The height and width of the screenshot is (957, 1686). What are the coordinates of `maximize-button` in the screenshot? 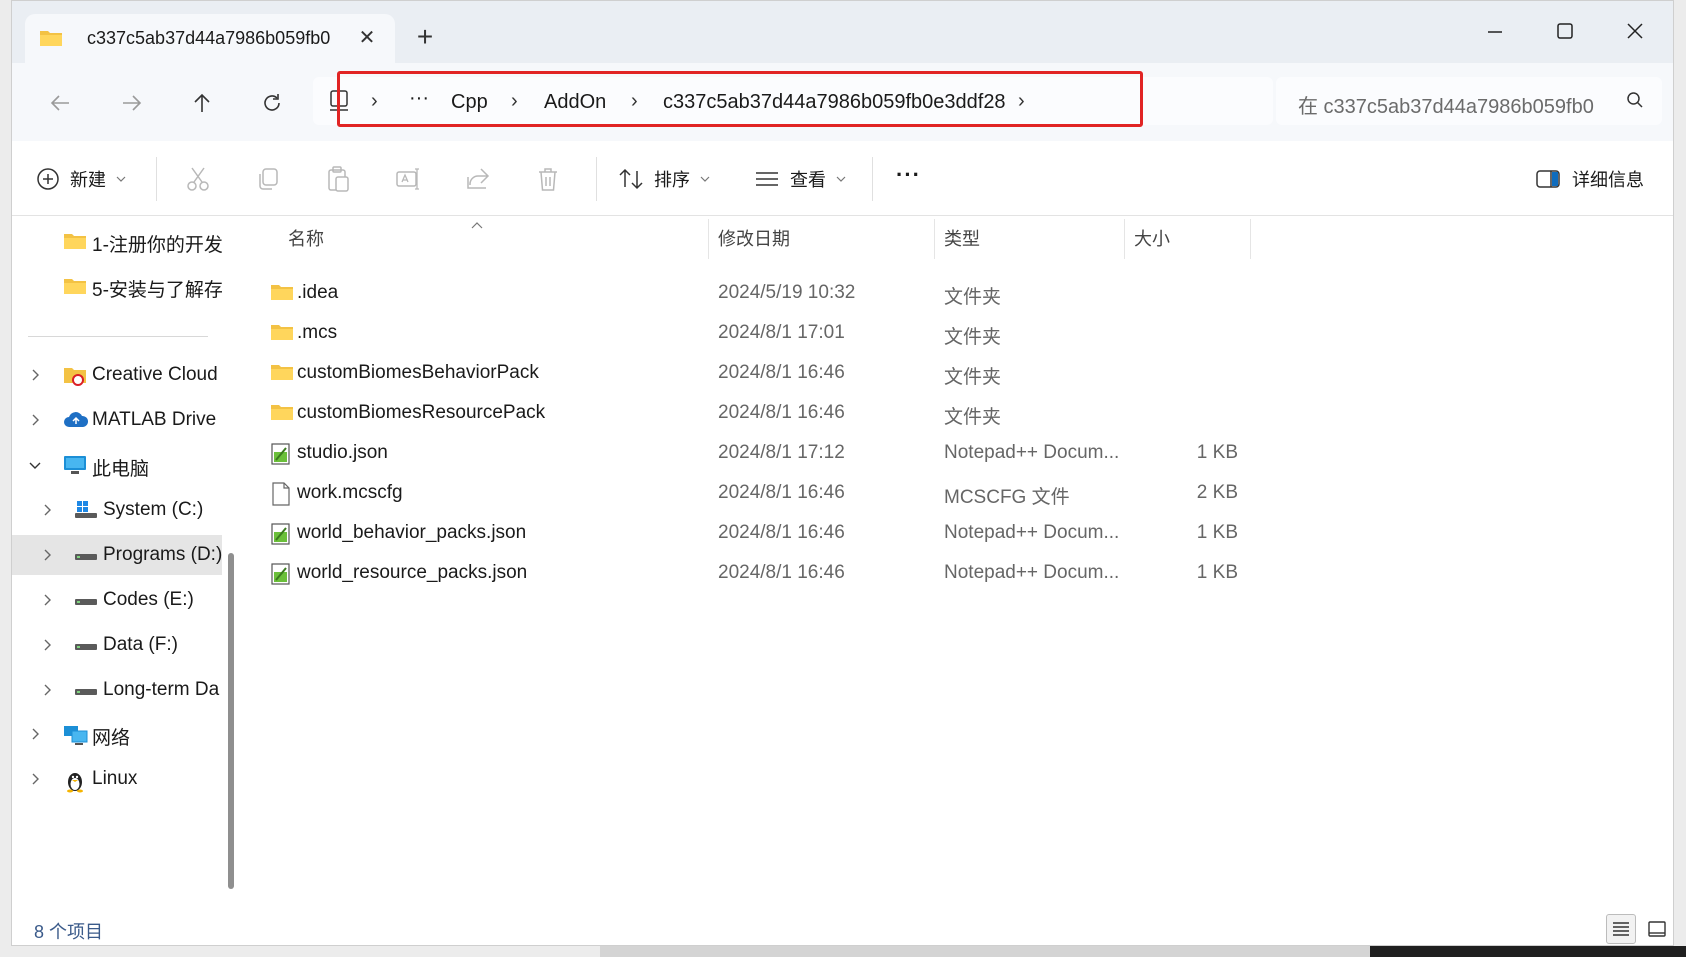 It's located at (1565, 26).